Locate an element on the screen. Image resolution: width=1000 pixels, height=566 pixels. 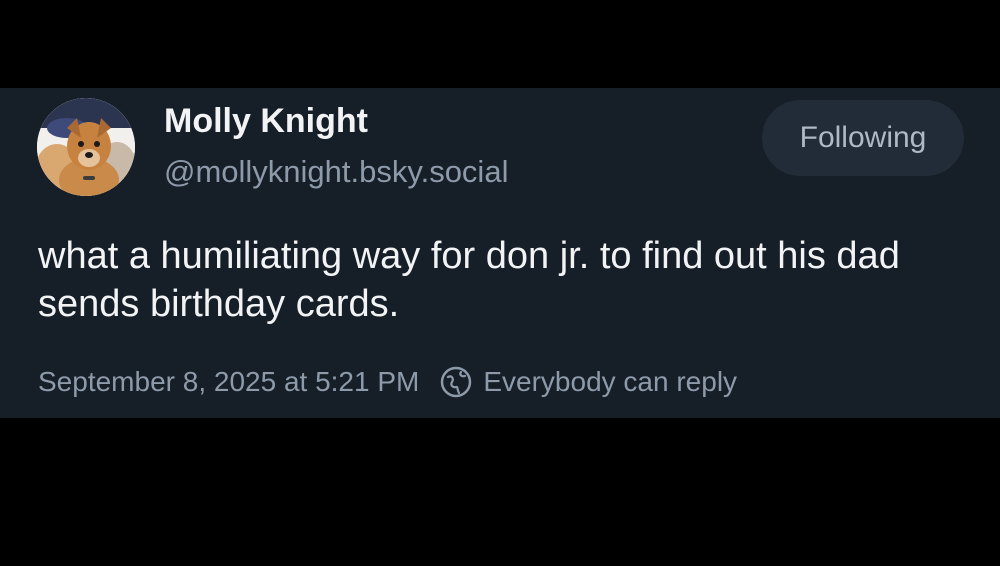
author-display-name: Molly Knight is located at coordinates (266, 121).